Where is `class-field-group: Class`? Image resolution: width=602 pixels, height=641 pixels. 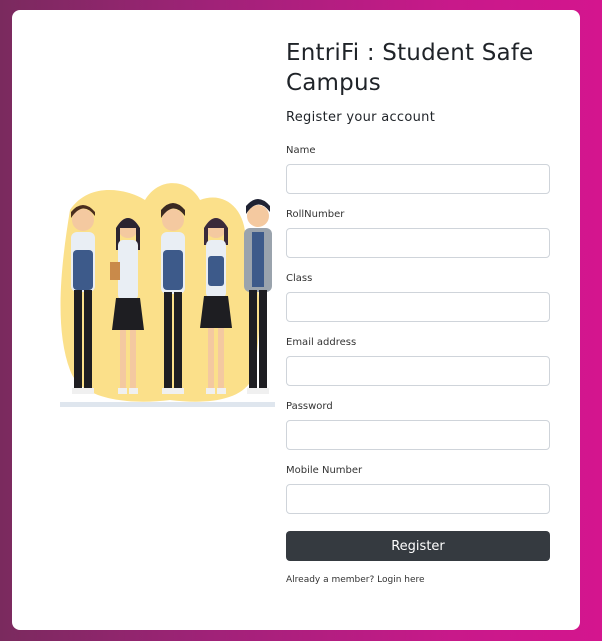 class-field-group: Class is located at coordinates (419, 305).